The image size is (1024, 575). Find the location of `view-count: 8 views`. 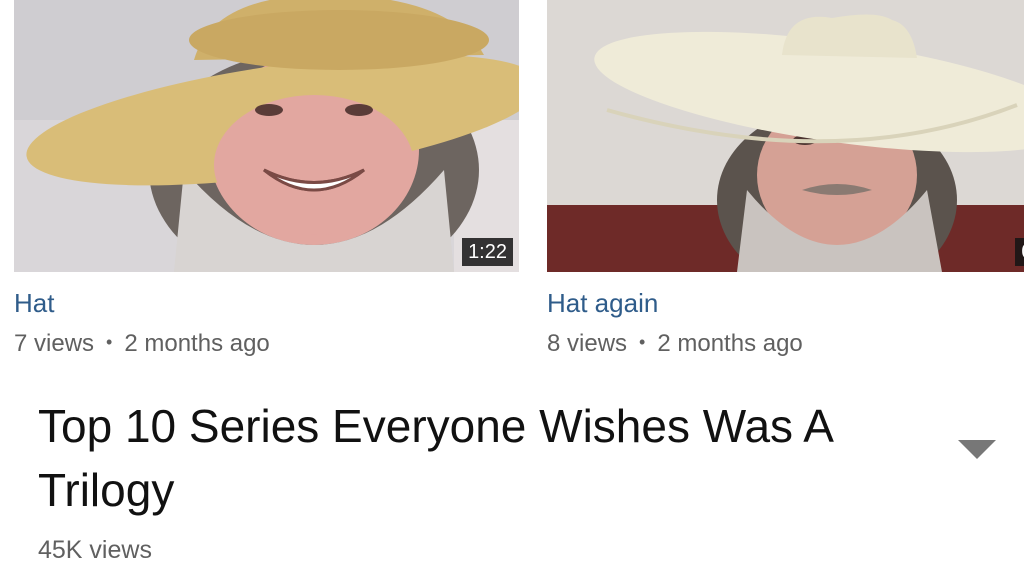

view-count: 8 views is located at coordinates (587, 343).